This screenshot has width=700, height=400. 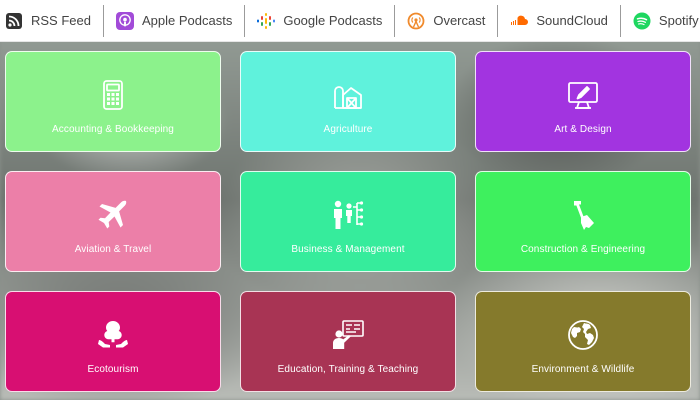 I want to click on category-art-design: Art & Design, so click(x=583, y=101).